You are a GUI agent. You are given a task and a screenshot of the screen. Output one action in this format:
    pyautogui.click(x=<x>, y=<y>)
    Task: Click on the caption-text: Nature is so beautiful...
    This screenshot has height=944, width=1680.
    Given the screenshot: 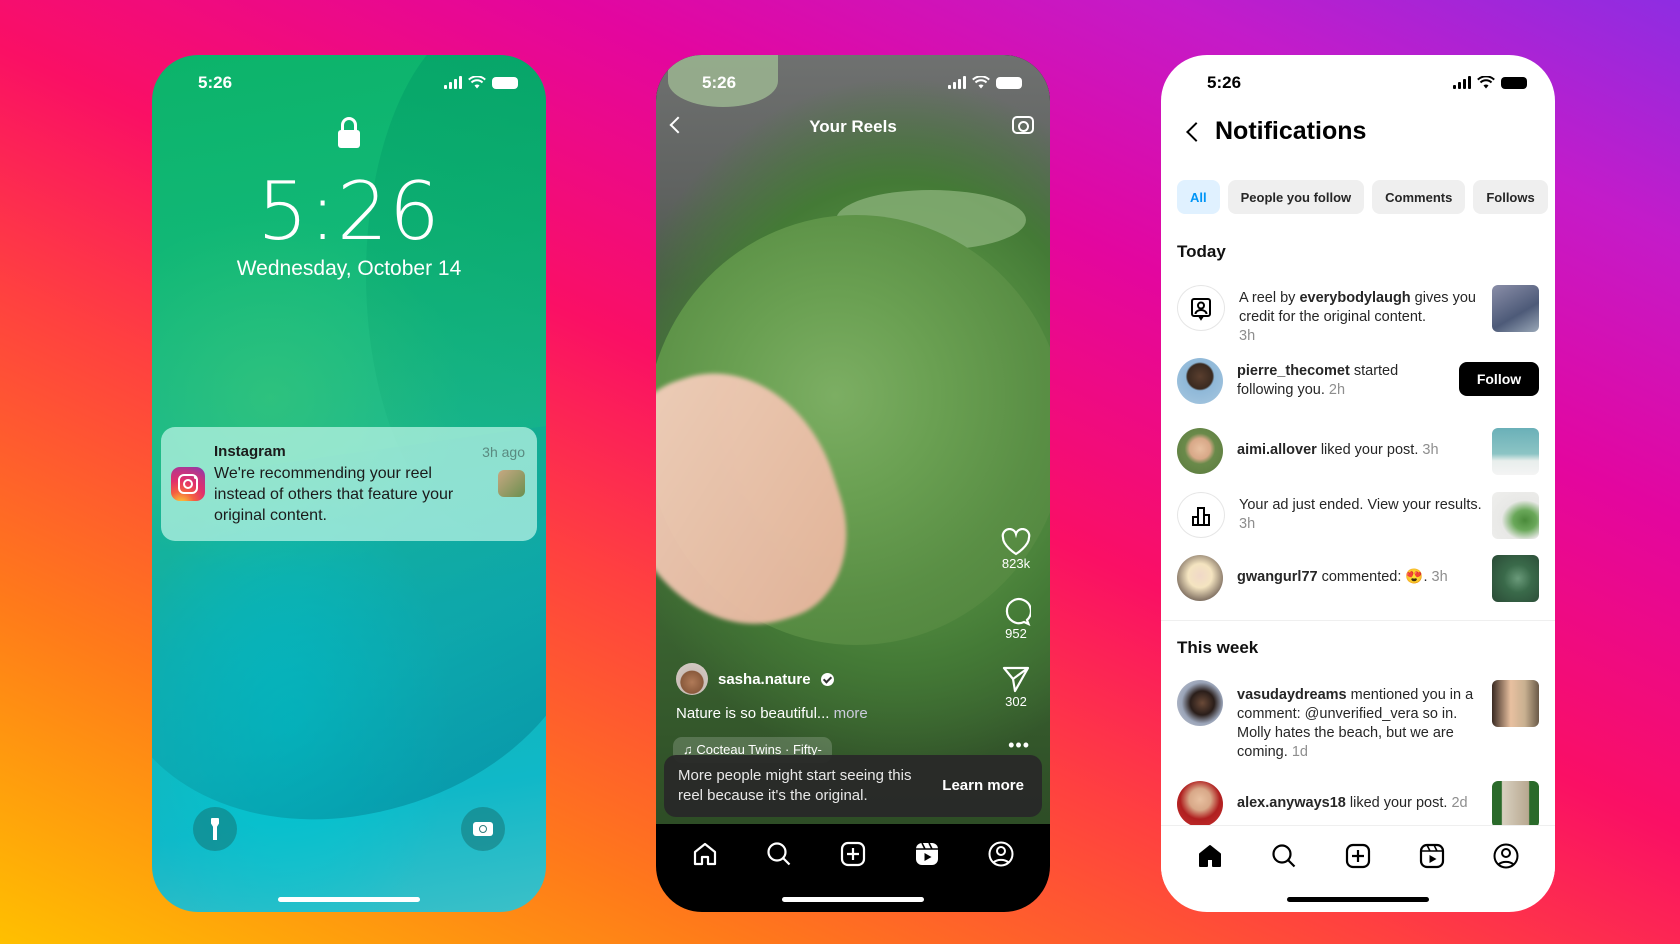 What is the action you would take?
    pyautogui.click(x=753, y=713)
    